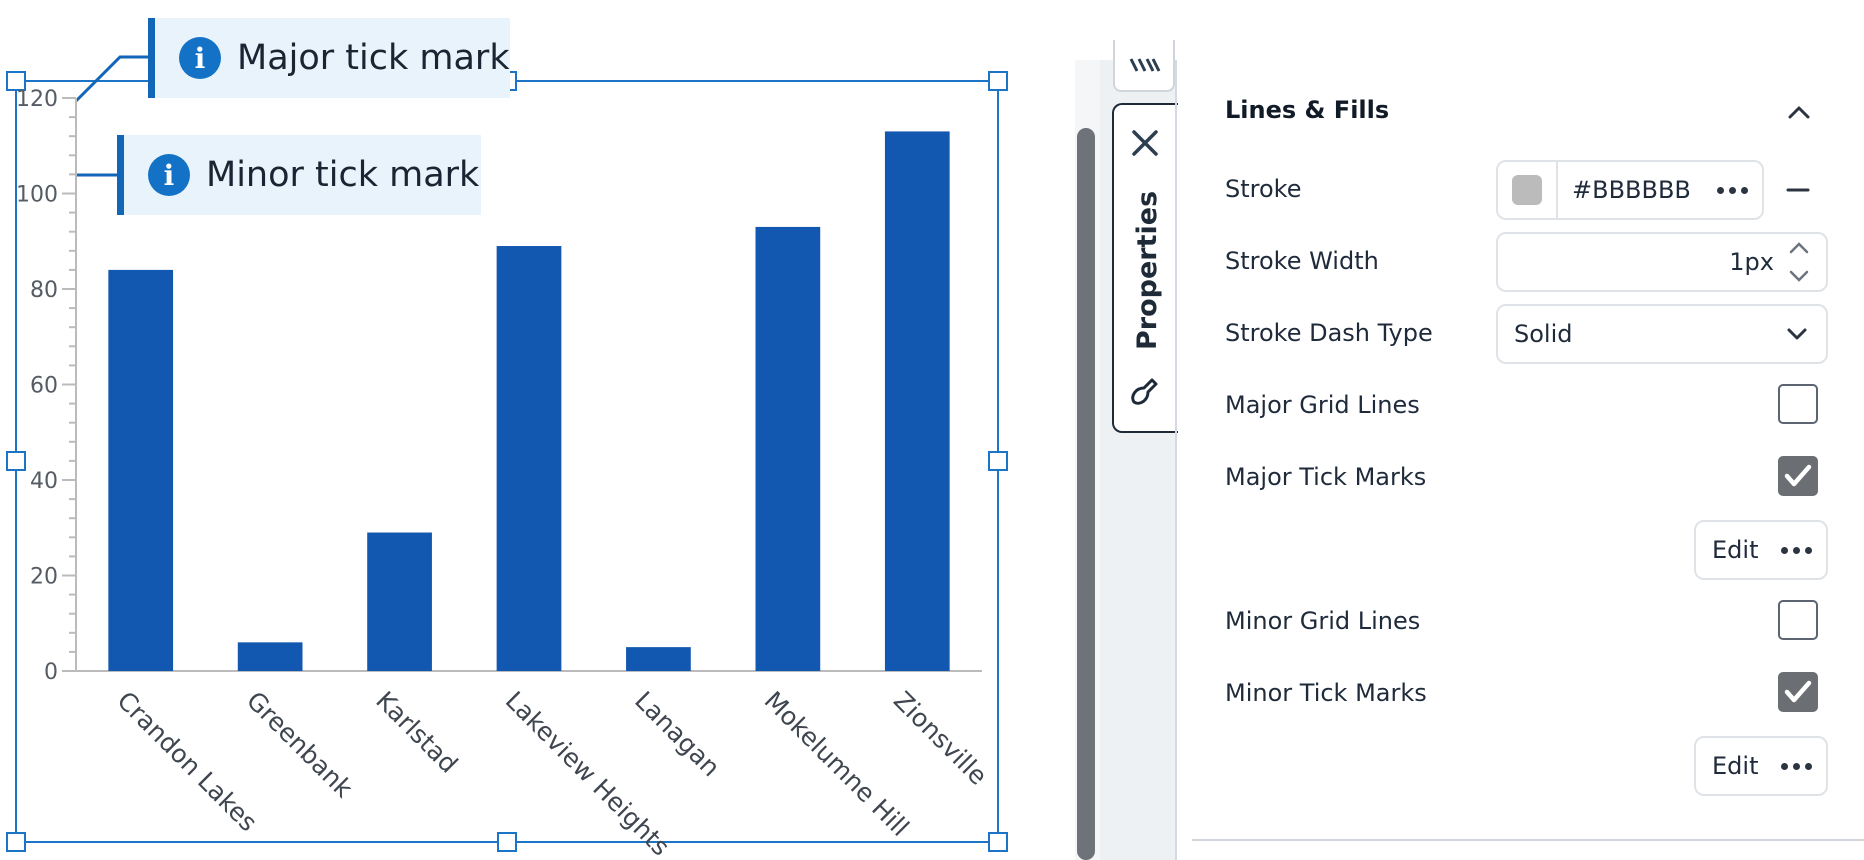 The height and width of the screenshot is (860, 1864). Describe the element at coordinates (1798, 404) in the screenshot. I see `major-grid-lines-checkbox` at that location.